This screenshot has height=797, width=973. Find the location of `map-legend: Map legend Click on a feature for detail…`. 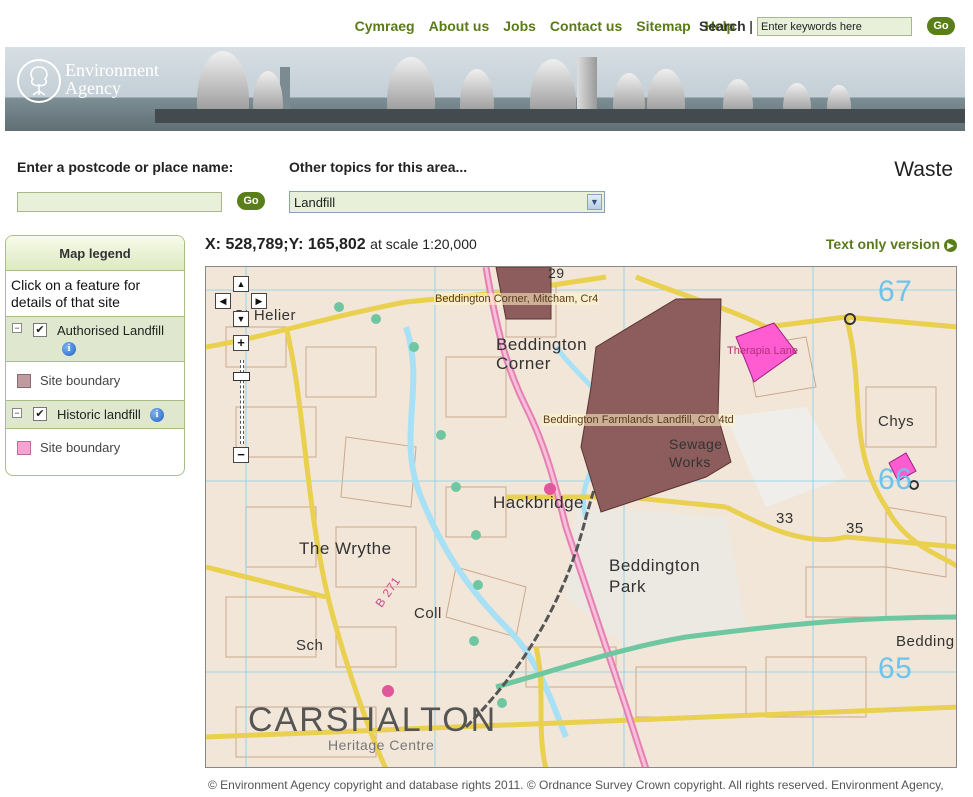

map-legend: Map legend Click on a feature for detail… is located at coordinates (95, 355).